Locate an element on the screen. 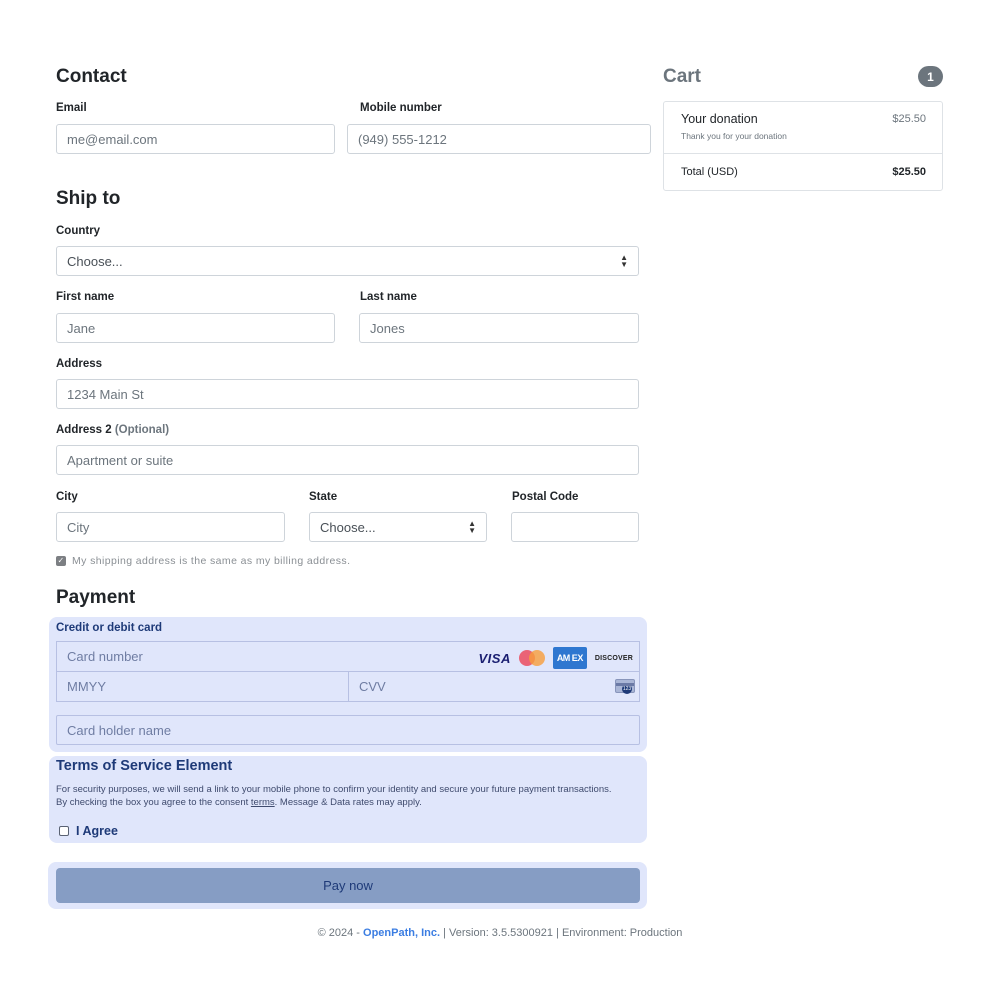 The height and width of the screenshot is (1000, 1000). mastercard-icon is located at coordinates (531, 658).